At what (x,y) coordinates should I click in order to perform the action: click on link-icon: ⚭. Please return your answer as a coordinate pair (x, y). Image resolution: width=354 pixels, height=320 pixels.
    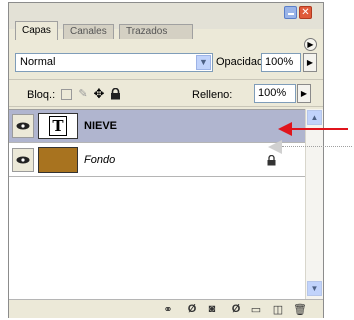
    Looking at the image, I should click on (168, 309).